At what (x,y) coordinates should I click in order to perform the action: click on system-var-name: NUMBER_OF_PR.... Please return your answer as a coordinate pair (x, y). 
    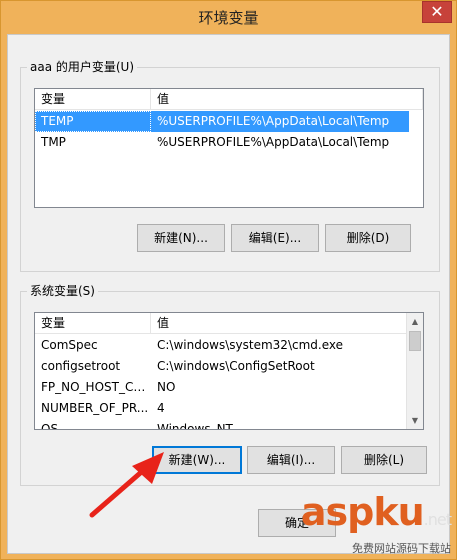
    Looking at the image, I should click on (95, 408).